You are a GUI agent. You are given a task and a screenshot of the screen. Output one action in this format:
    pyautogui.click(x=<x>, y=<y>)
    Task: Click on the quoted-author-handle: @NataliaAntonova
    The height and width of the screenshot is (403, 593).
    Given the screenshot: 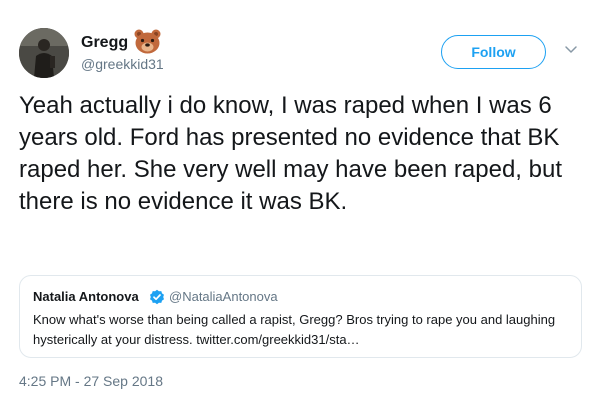 What is the action you would take?
    pyautogui.click(x=223, y=296)
    